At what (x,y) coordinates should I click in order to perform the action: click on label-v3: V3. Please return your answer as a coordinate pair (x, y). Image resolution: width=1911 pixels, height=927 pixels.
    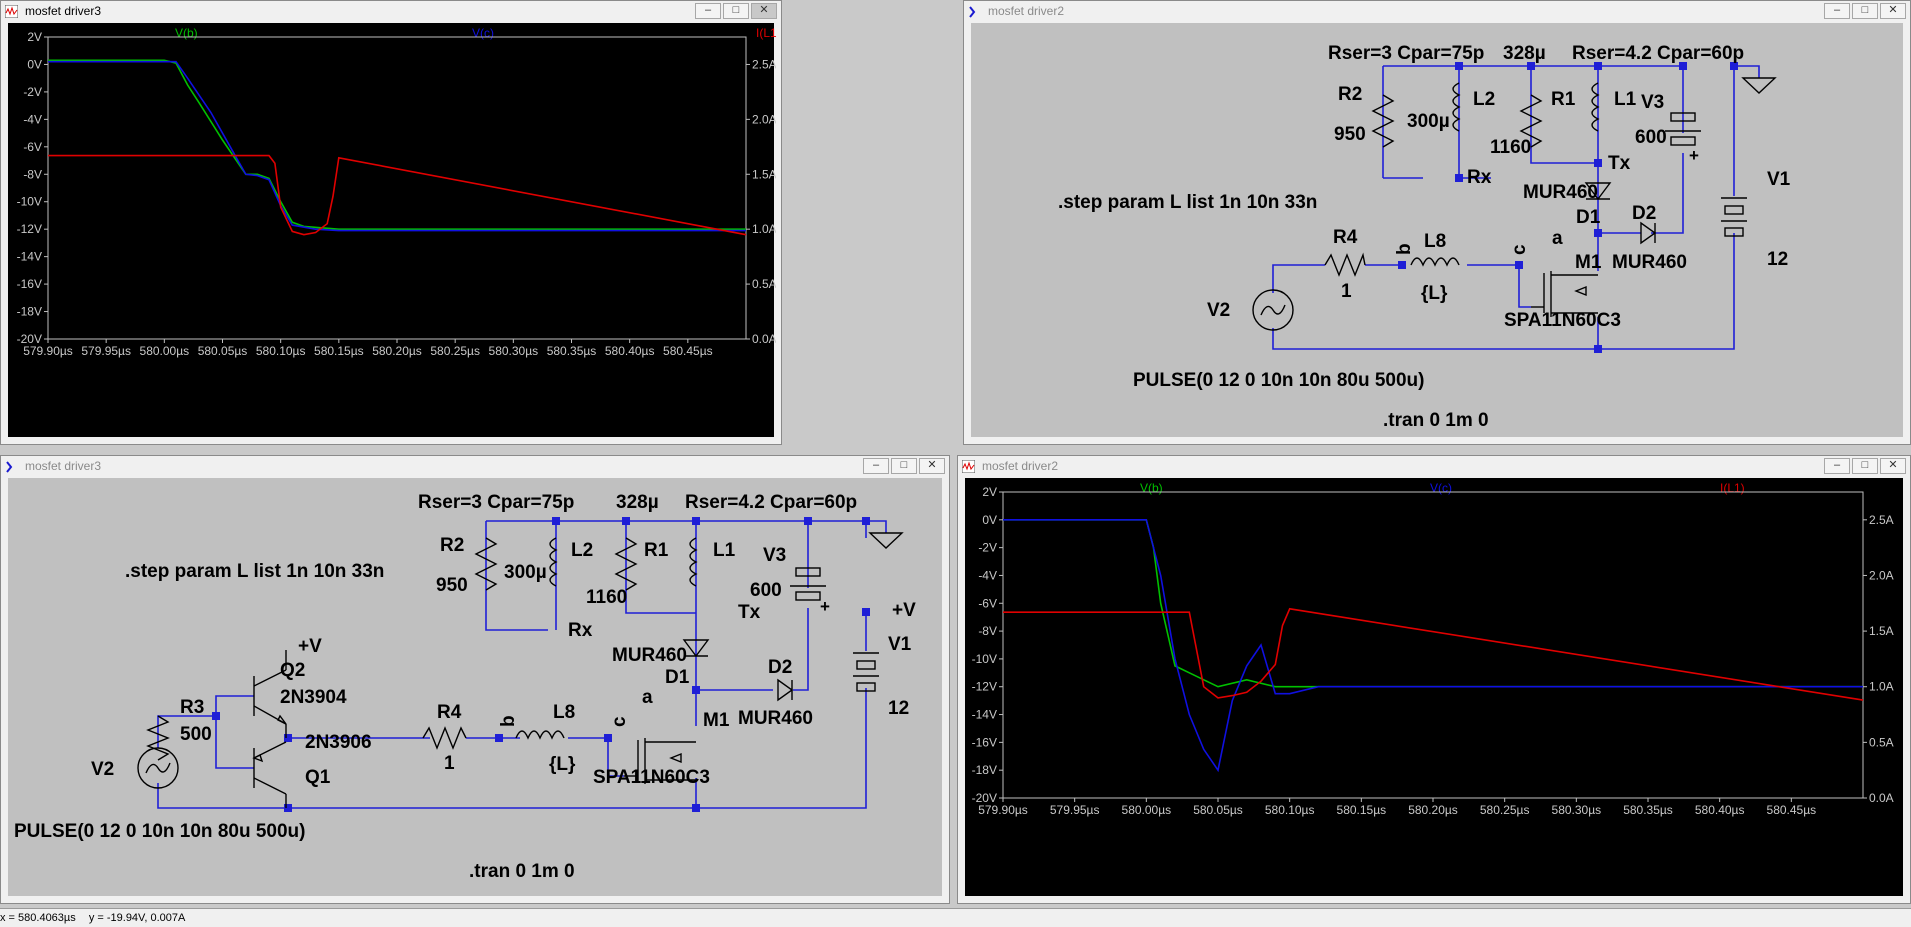
    Looking at the image, I should click on (1652, 102).